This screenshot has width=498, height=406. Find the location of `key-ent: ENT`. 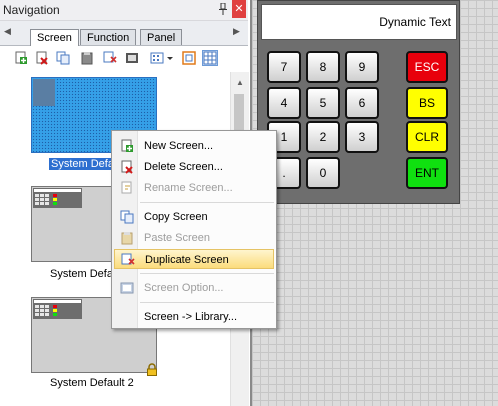

key-ent: ENT is located at coordinates (427, 173).